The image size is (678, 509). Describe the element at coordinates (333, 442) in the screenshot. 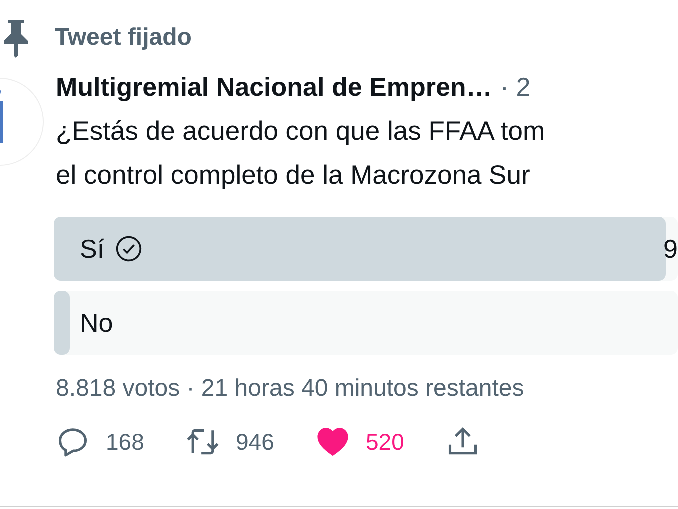

I see `heart-icon` at that location.